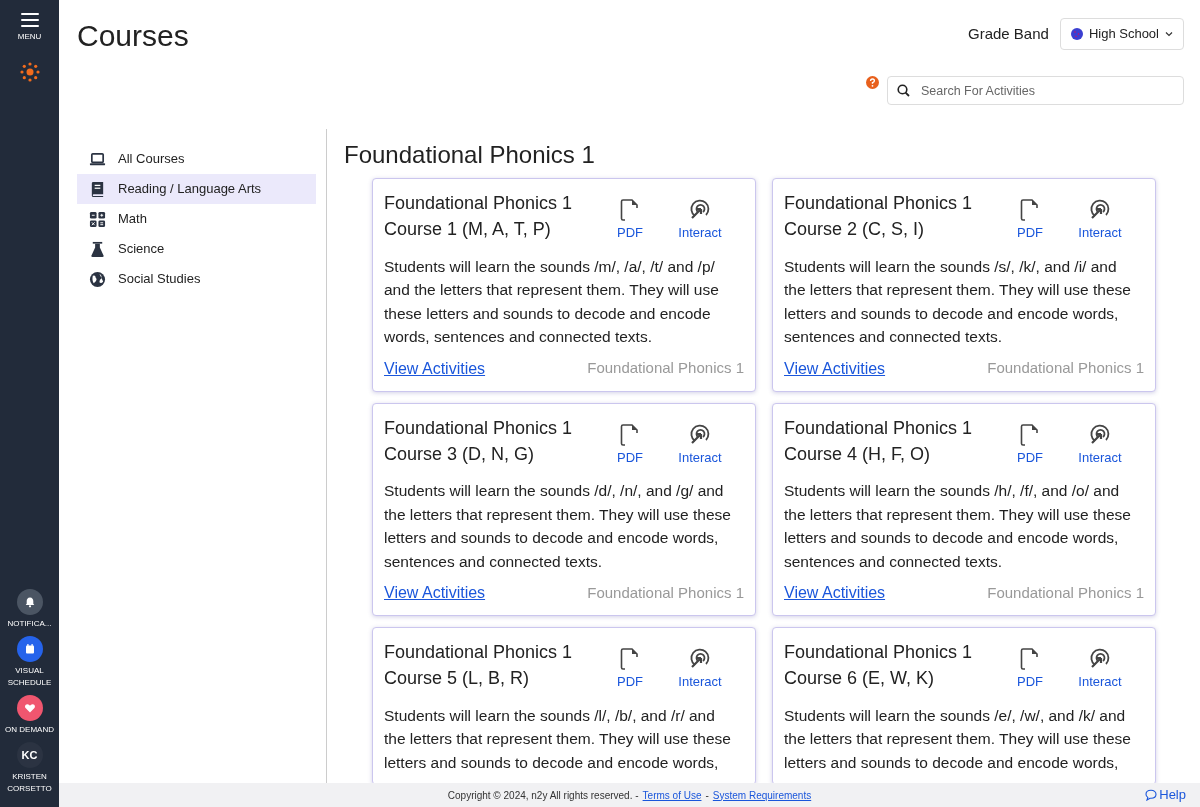  I want to click on flask-icon, so click(97, 249).